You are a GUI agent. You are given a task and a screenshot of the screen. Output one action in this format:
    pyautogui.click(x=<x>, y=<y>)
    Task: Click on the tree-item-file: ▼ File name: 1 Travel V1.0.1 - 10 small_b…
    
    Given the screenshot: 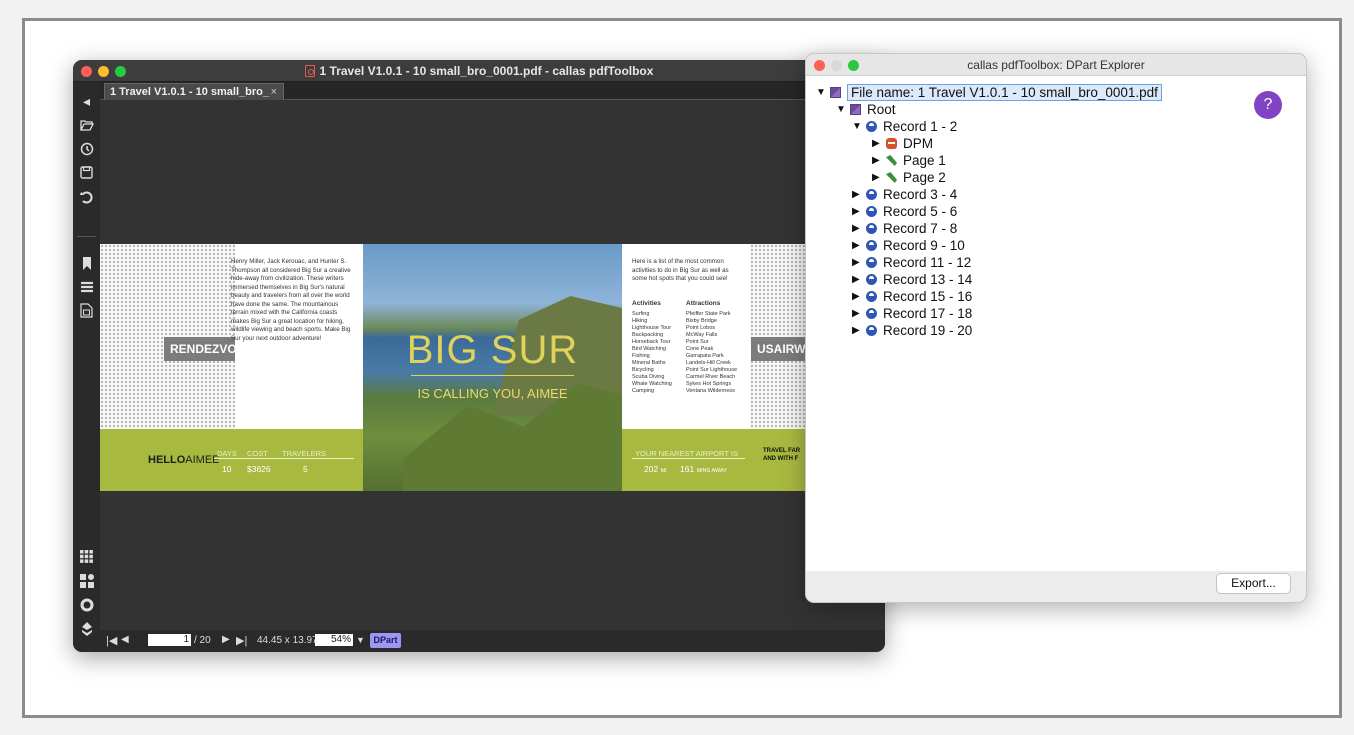 What is the action you would take?
    pyautogui.click(x=989, y=92)
    